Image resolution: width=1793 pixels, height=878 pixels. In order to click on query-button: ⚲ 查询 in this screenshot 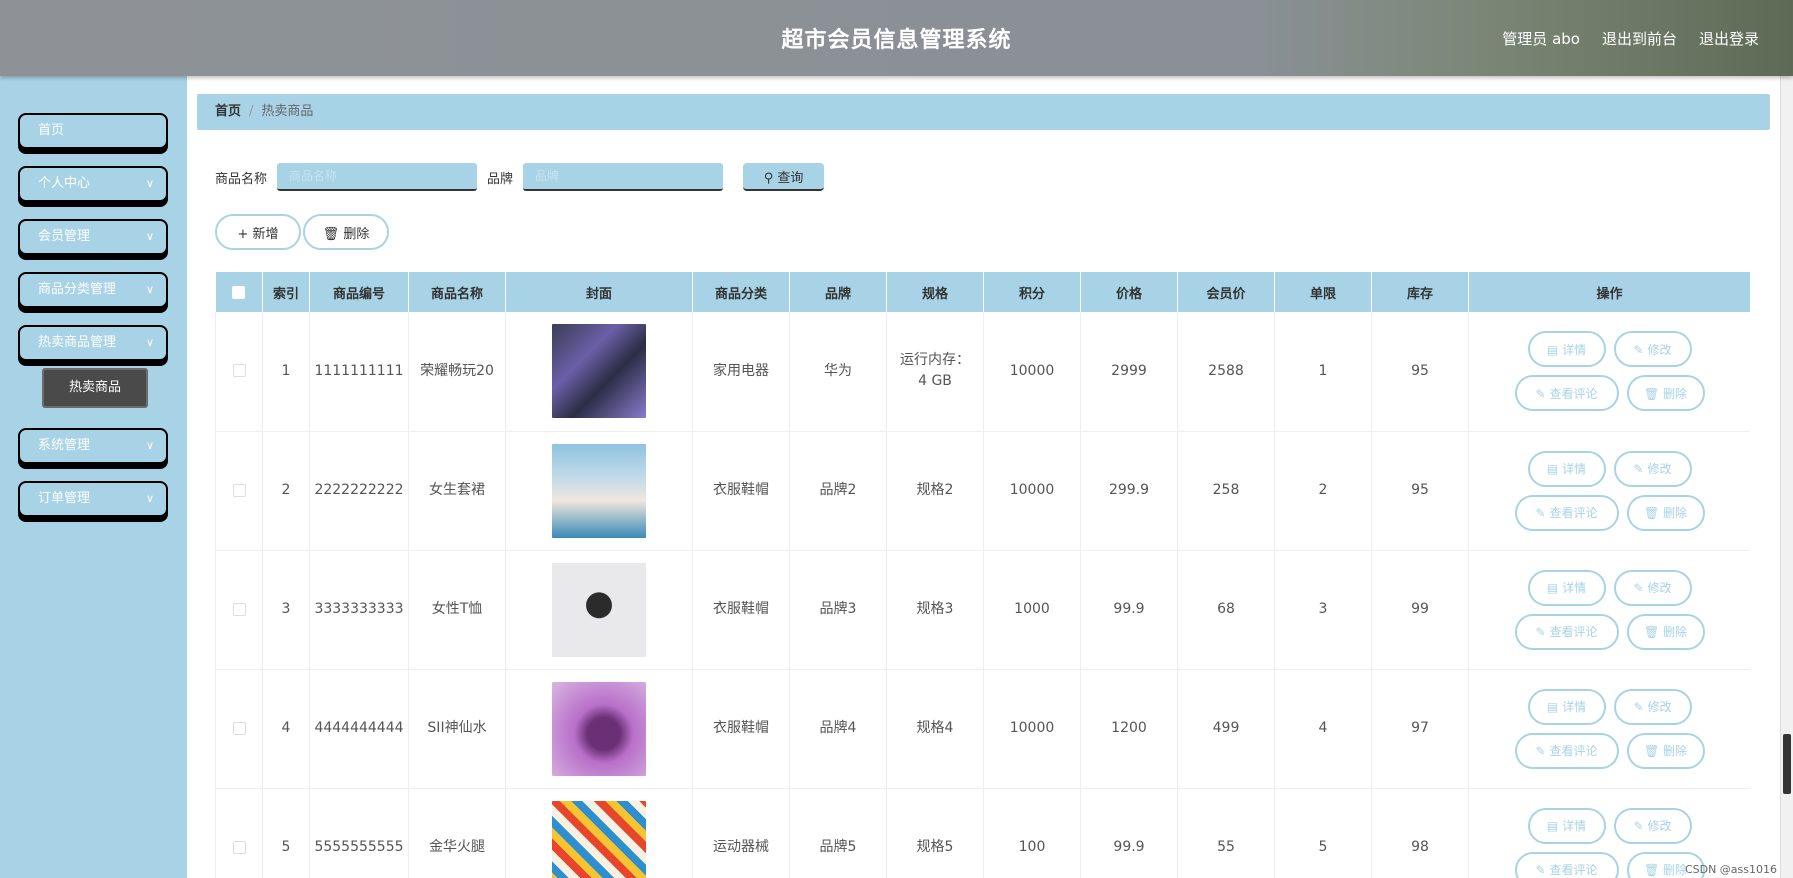, I will do `click(784, 177)`.